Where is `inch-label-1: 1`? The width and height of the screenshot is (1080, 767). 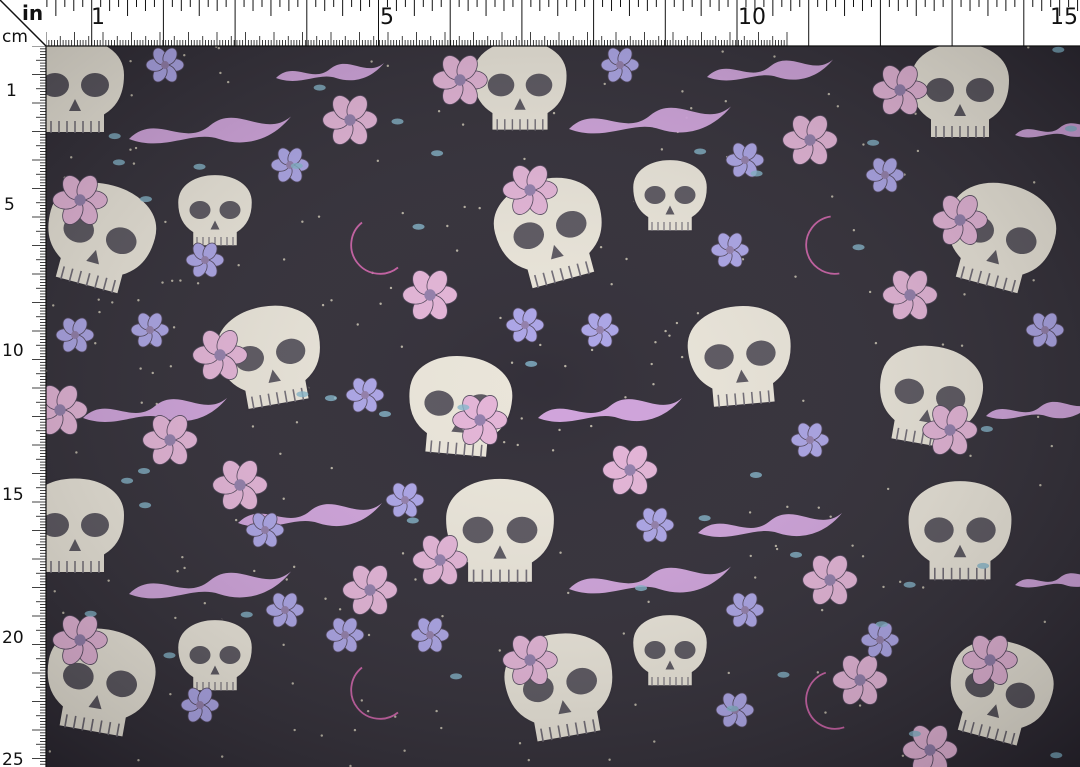 inch-label-1: 1 is located at coordinates (98, 17).